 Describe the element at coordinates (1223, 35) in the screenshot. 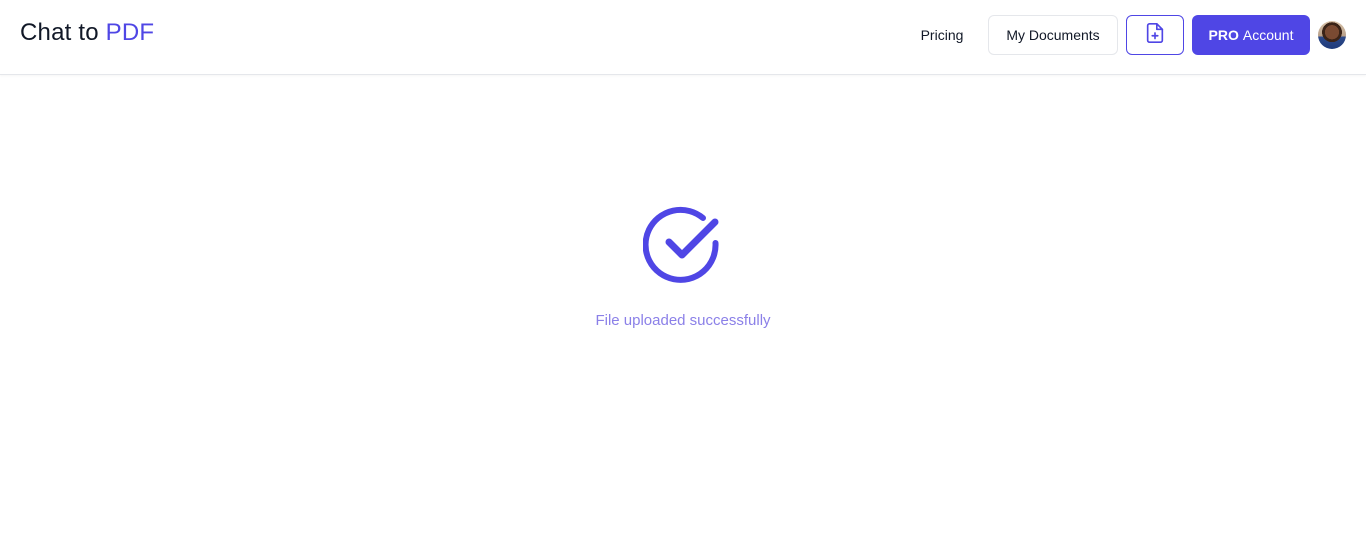

I see `pro-label: PRO` at that location.